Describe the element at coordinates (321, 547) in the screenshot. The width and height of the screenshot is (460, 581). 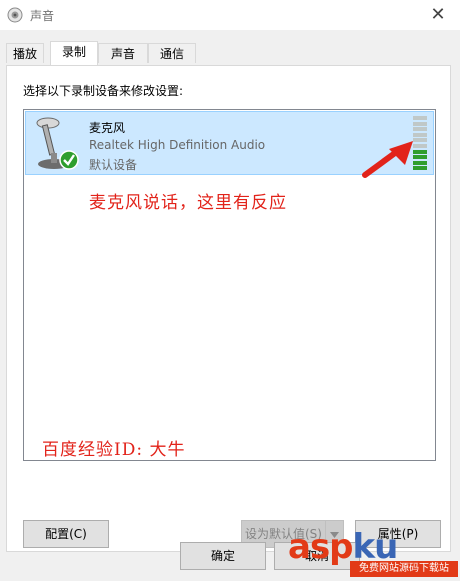
I see `watermark-asp: asp` at that location.